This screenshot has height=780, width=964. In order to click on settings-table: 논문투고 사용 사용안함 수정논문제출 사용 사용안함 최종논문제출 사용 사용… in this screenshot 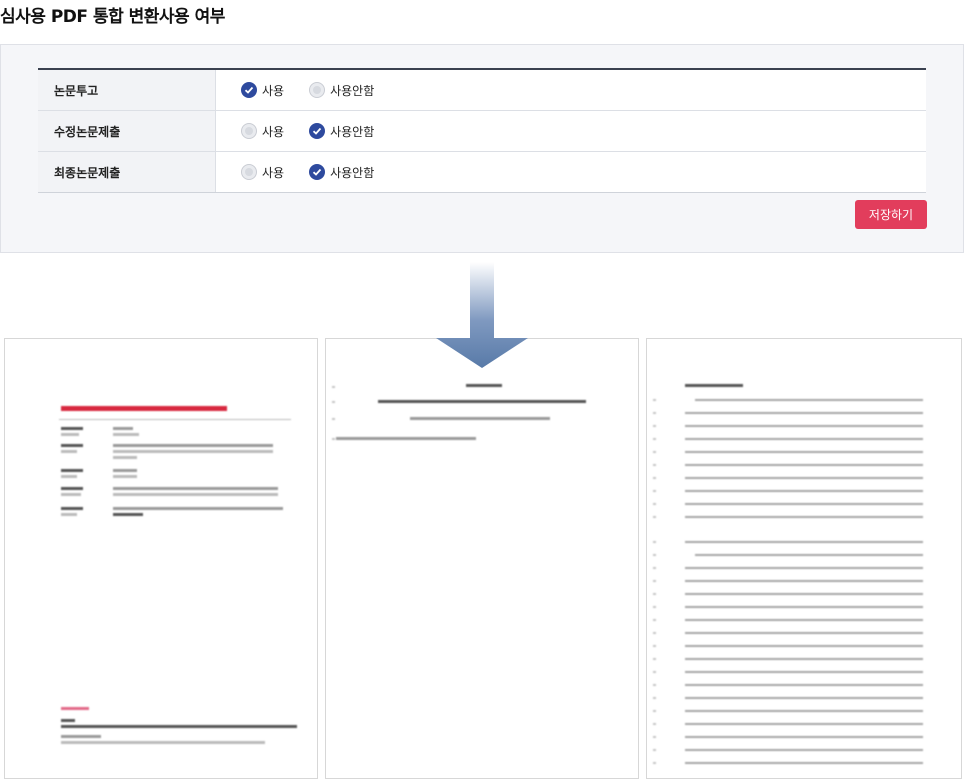, I will do `click(482, 130)`.